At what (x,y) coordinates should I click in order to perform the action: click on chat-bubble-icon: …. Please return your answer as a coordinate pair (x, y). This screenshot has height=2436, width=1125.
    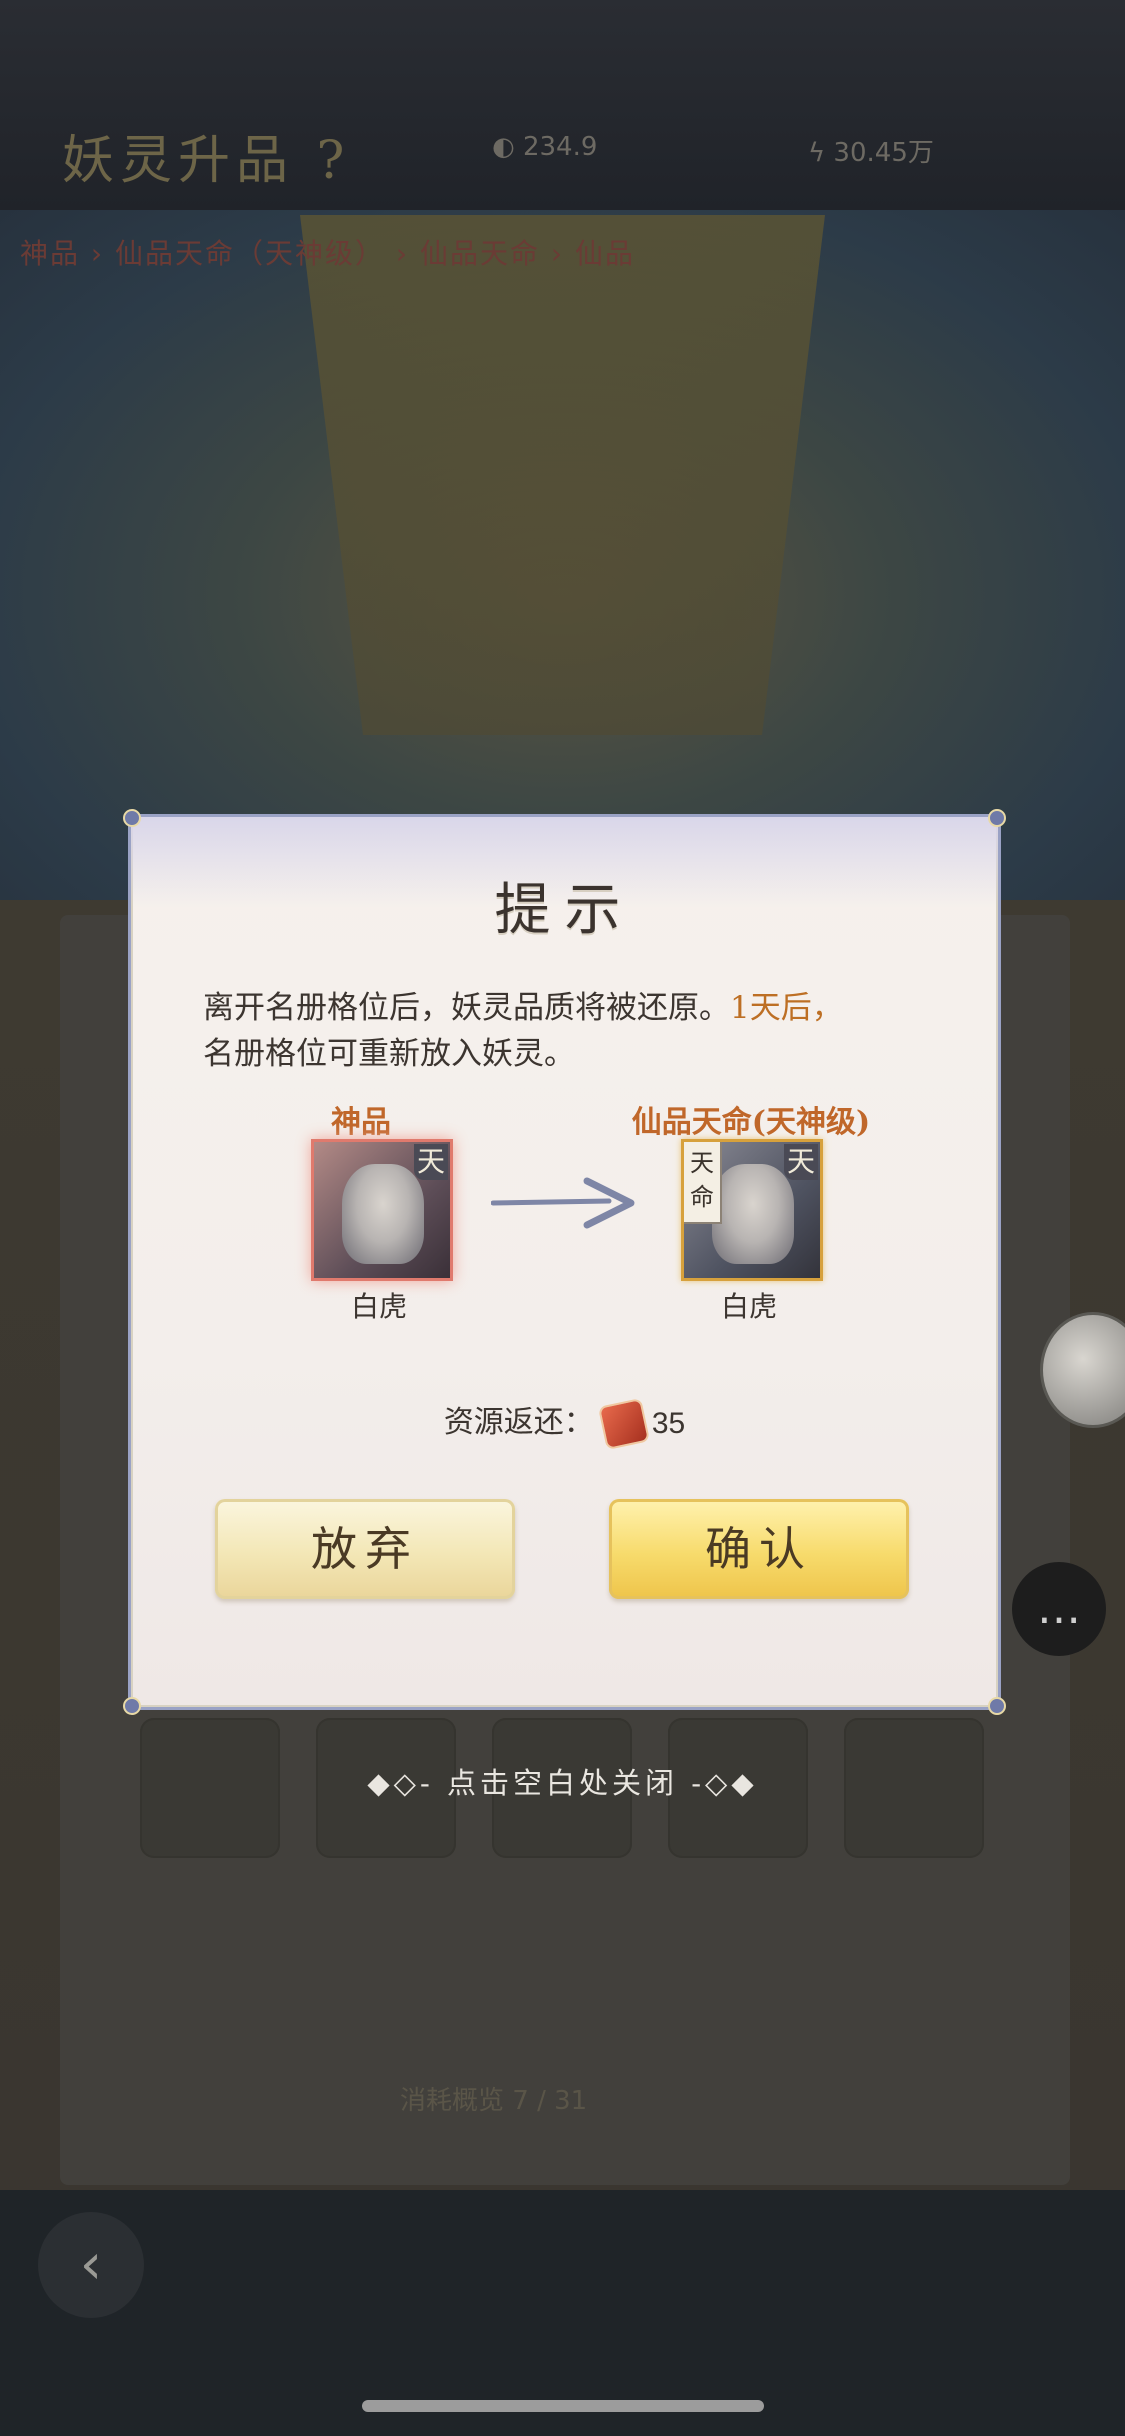
    Looking at the image, I should click on (1059, 1609).